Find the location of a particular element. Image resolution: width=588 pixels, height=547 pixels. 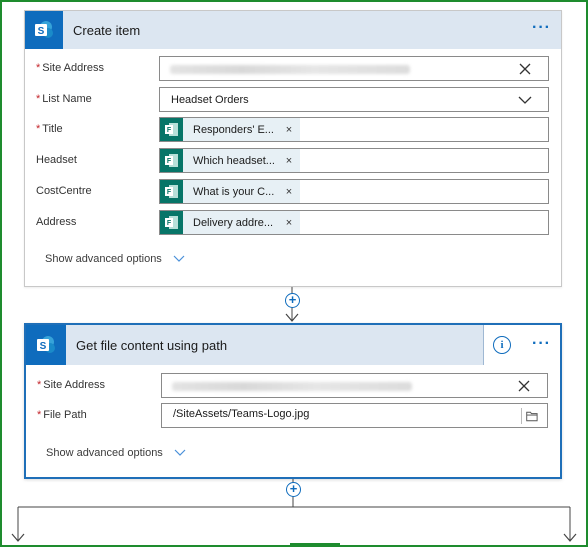

info-icon: i is located at coordinates (502, 345).